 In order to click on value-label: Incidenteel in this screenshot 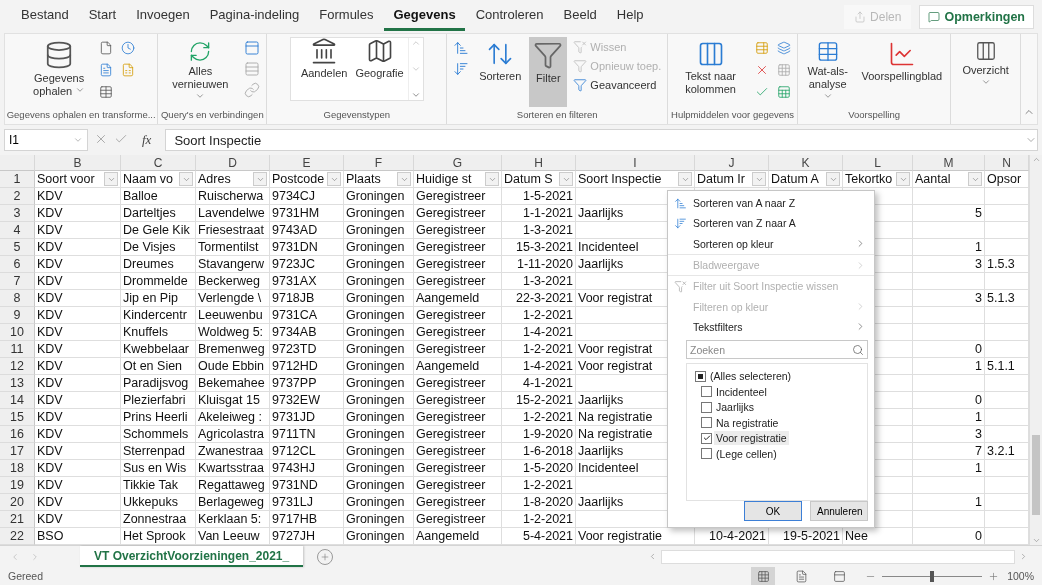, I will do `click(741, 391)`.